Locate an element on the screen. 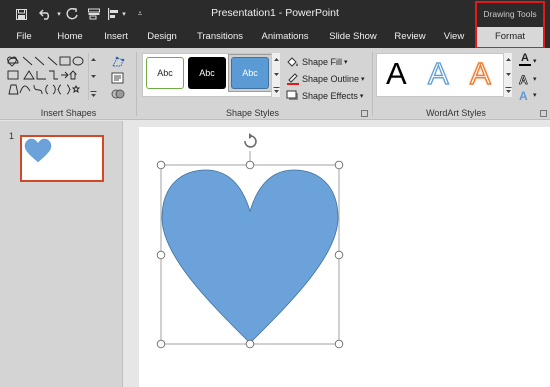 This screenshot has height=387, width=550. tab-slide-show: Slide Show is located at coordinates (353, 36).